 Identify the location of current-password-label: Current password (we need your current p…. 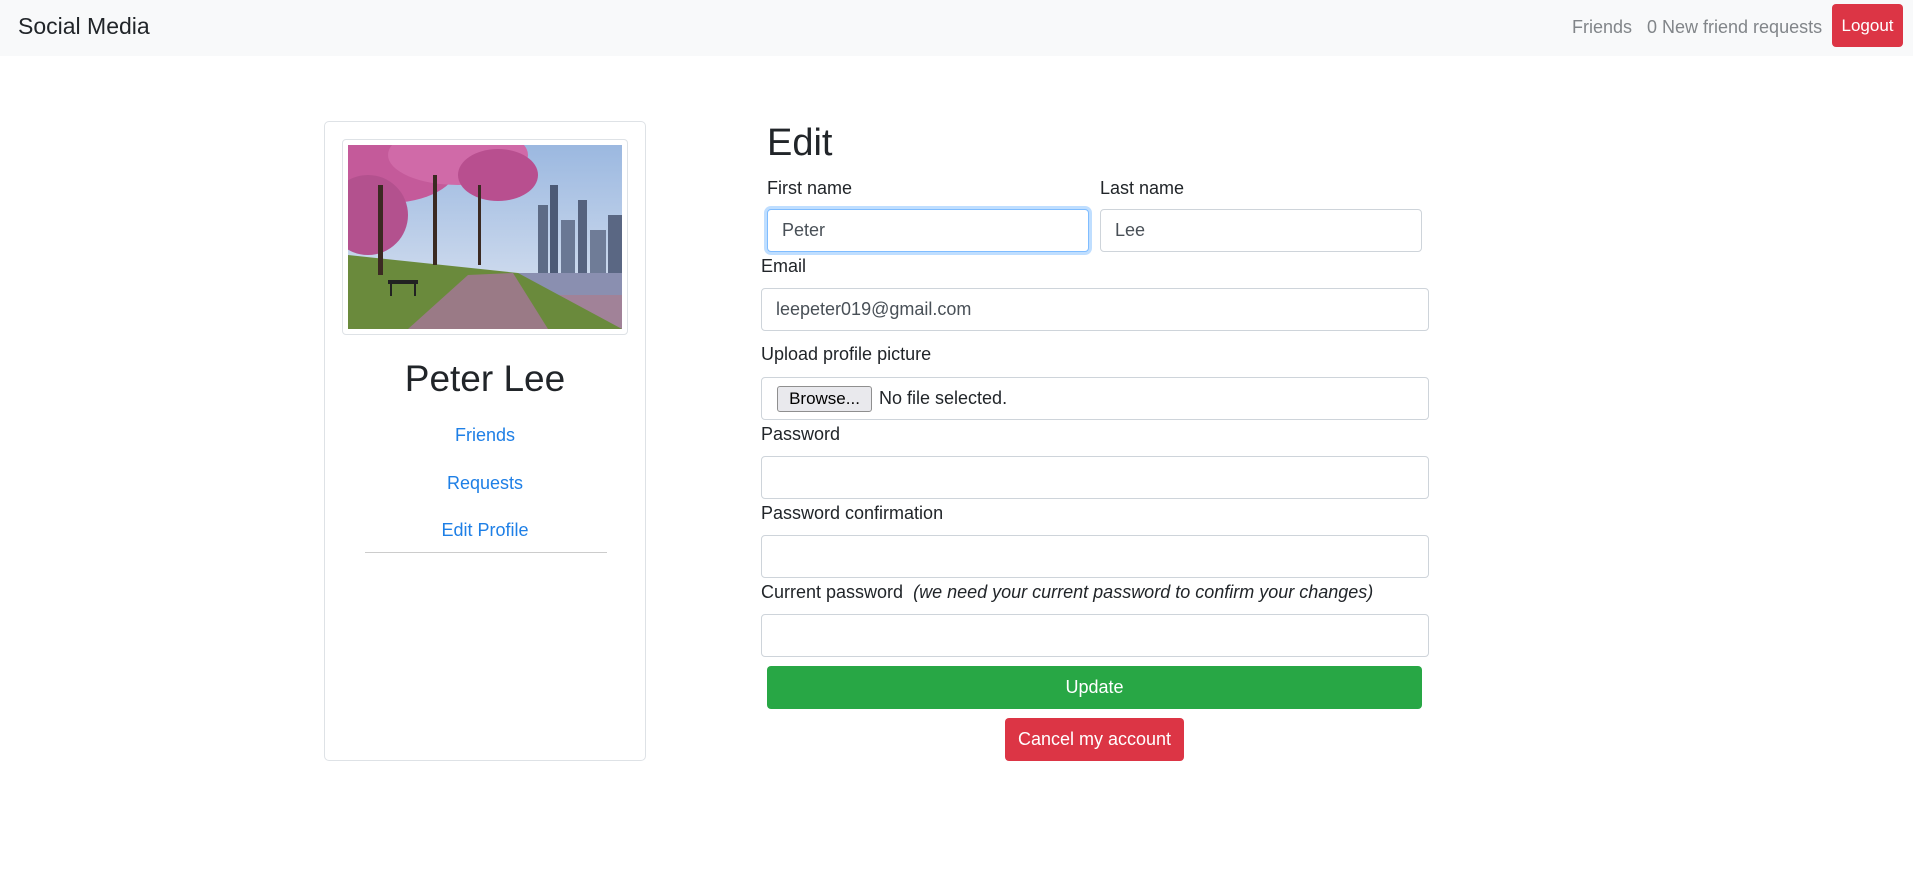
(1067, 592).